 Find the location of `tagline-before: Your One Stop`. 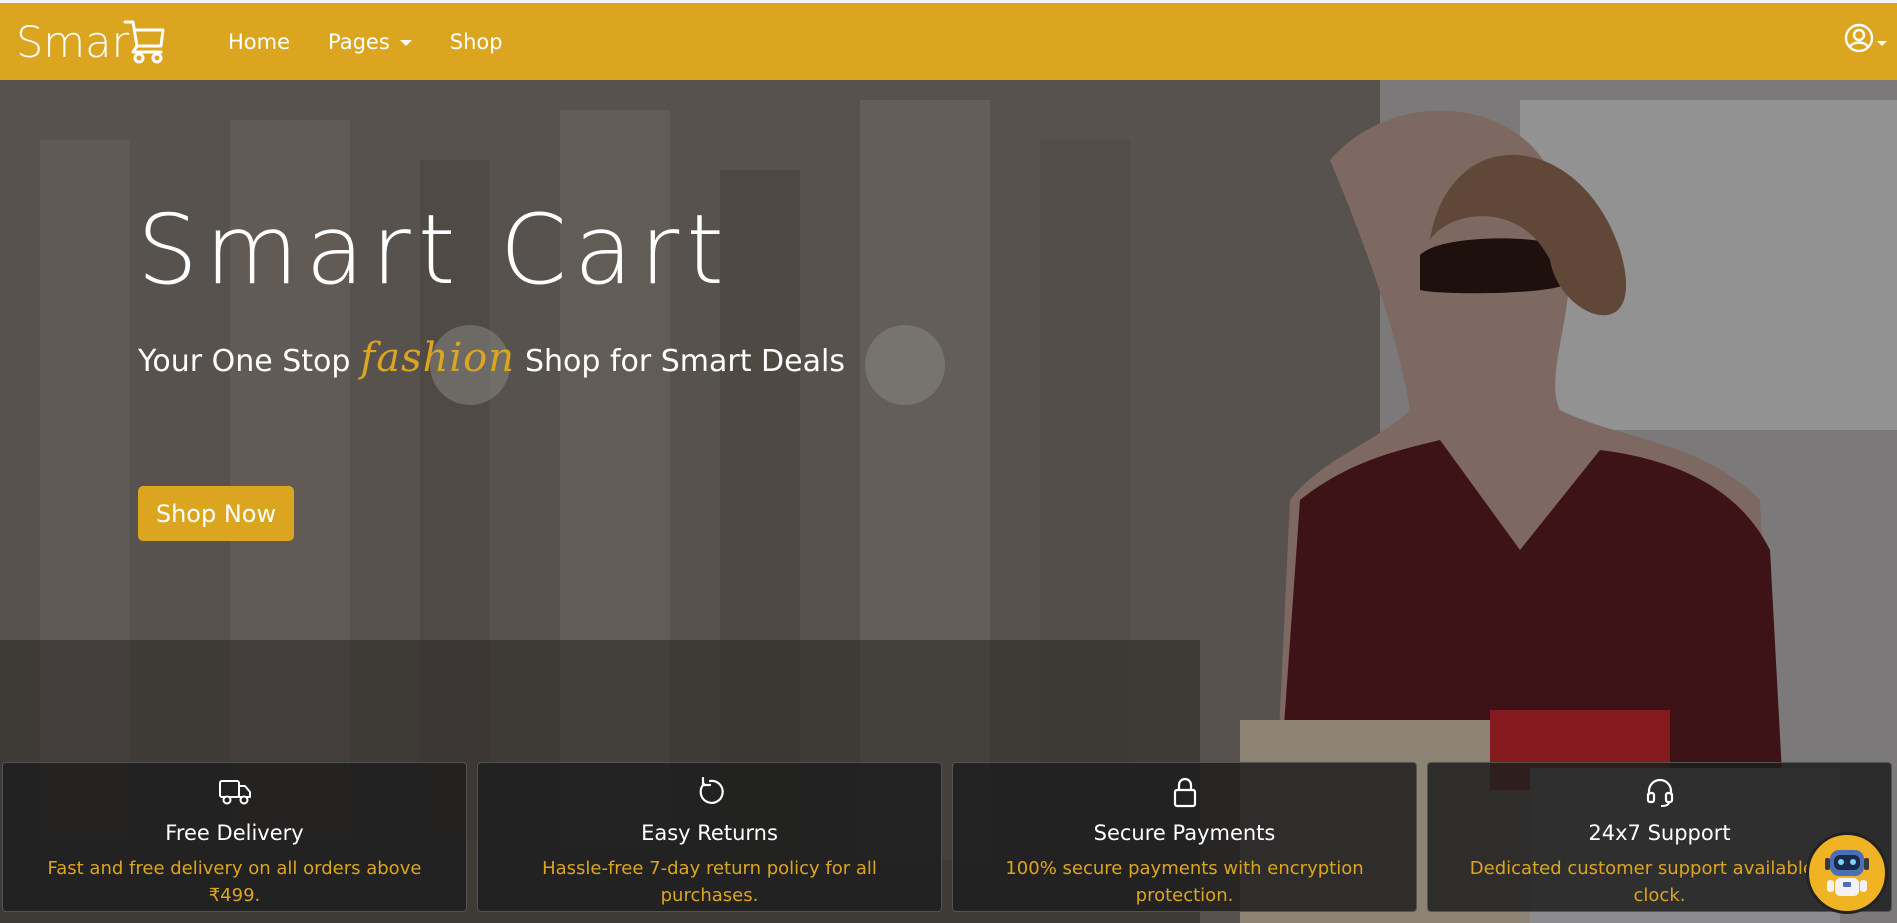

tagline-before: Your One Stop is located at coordinates (244, 361).